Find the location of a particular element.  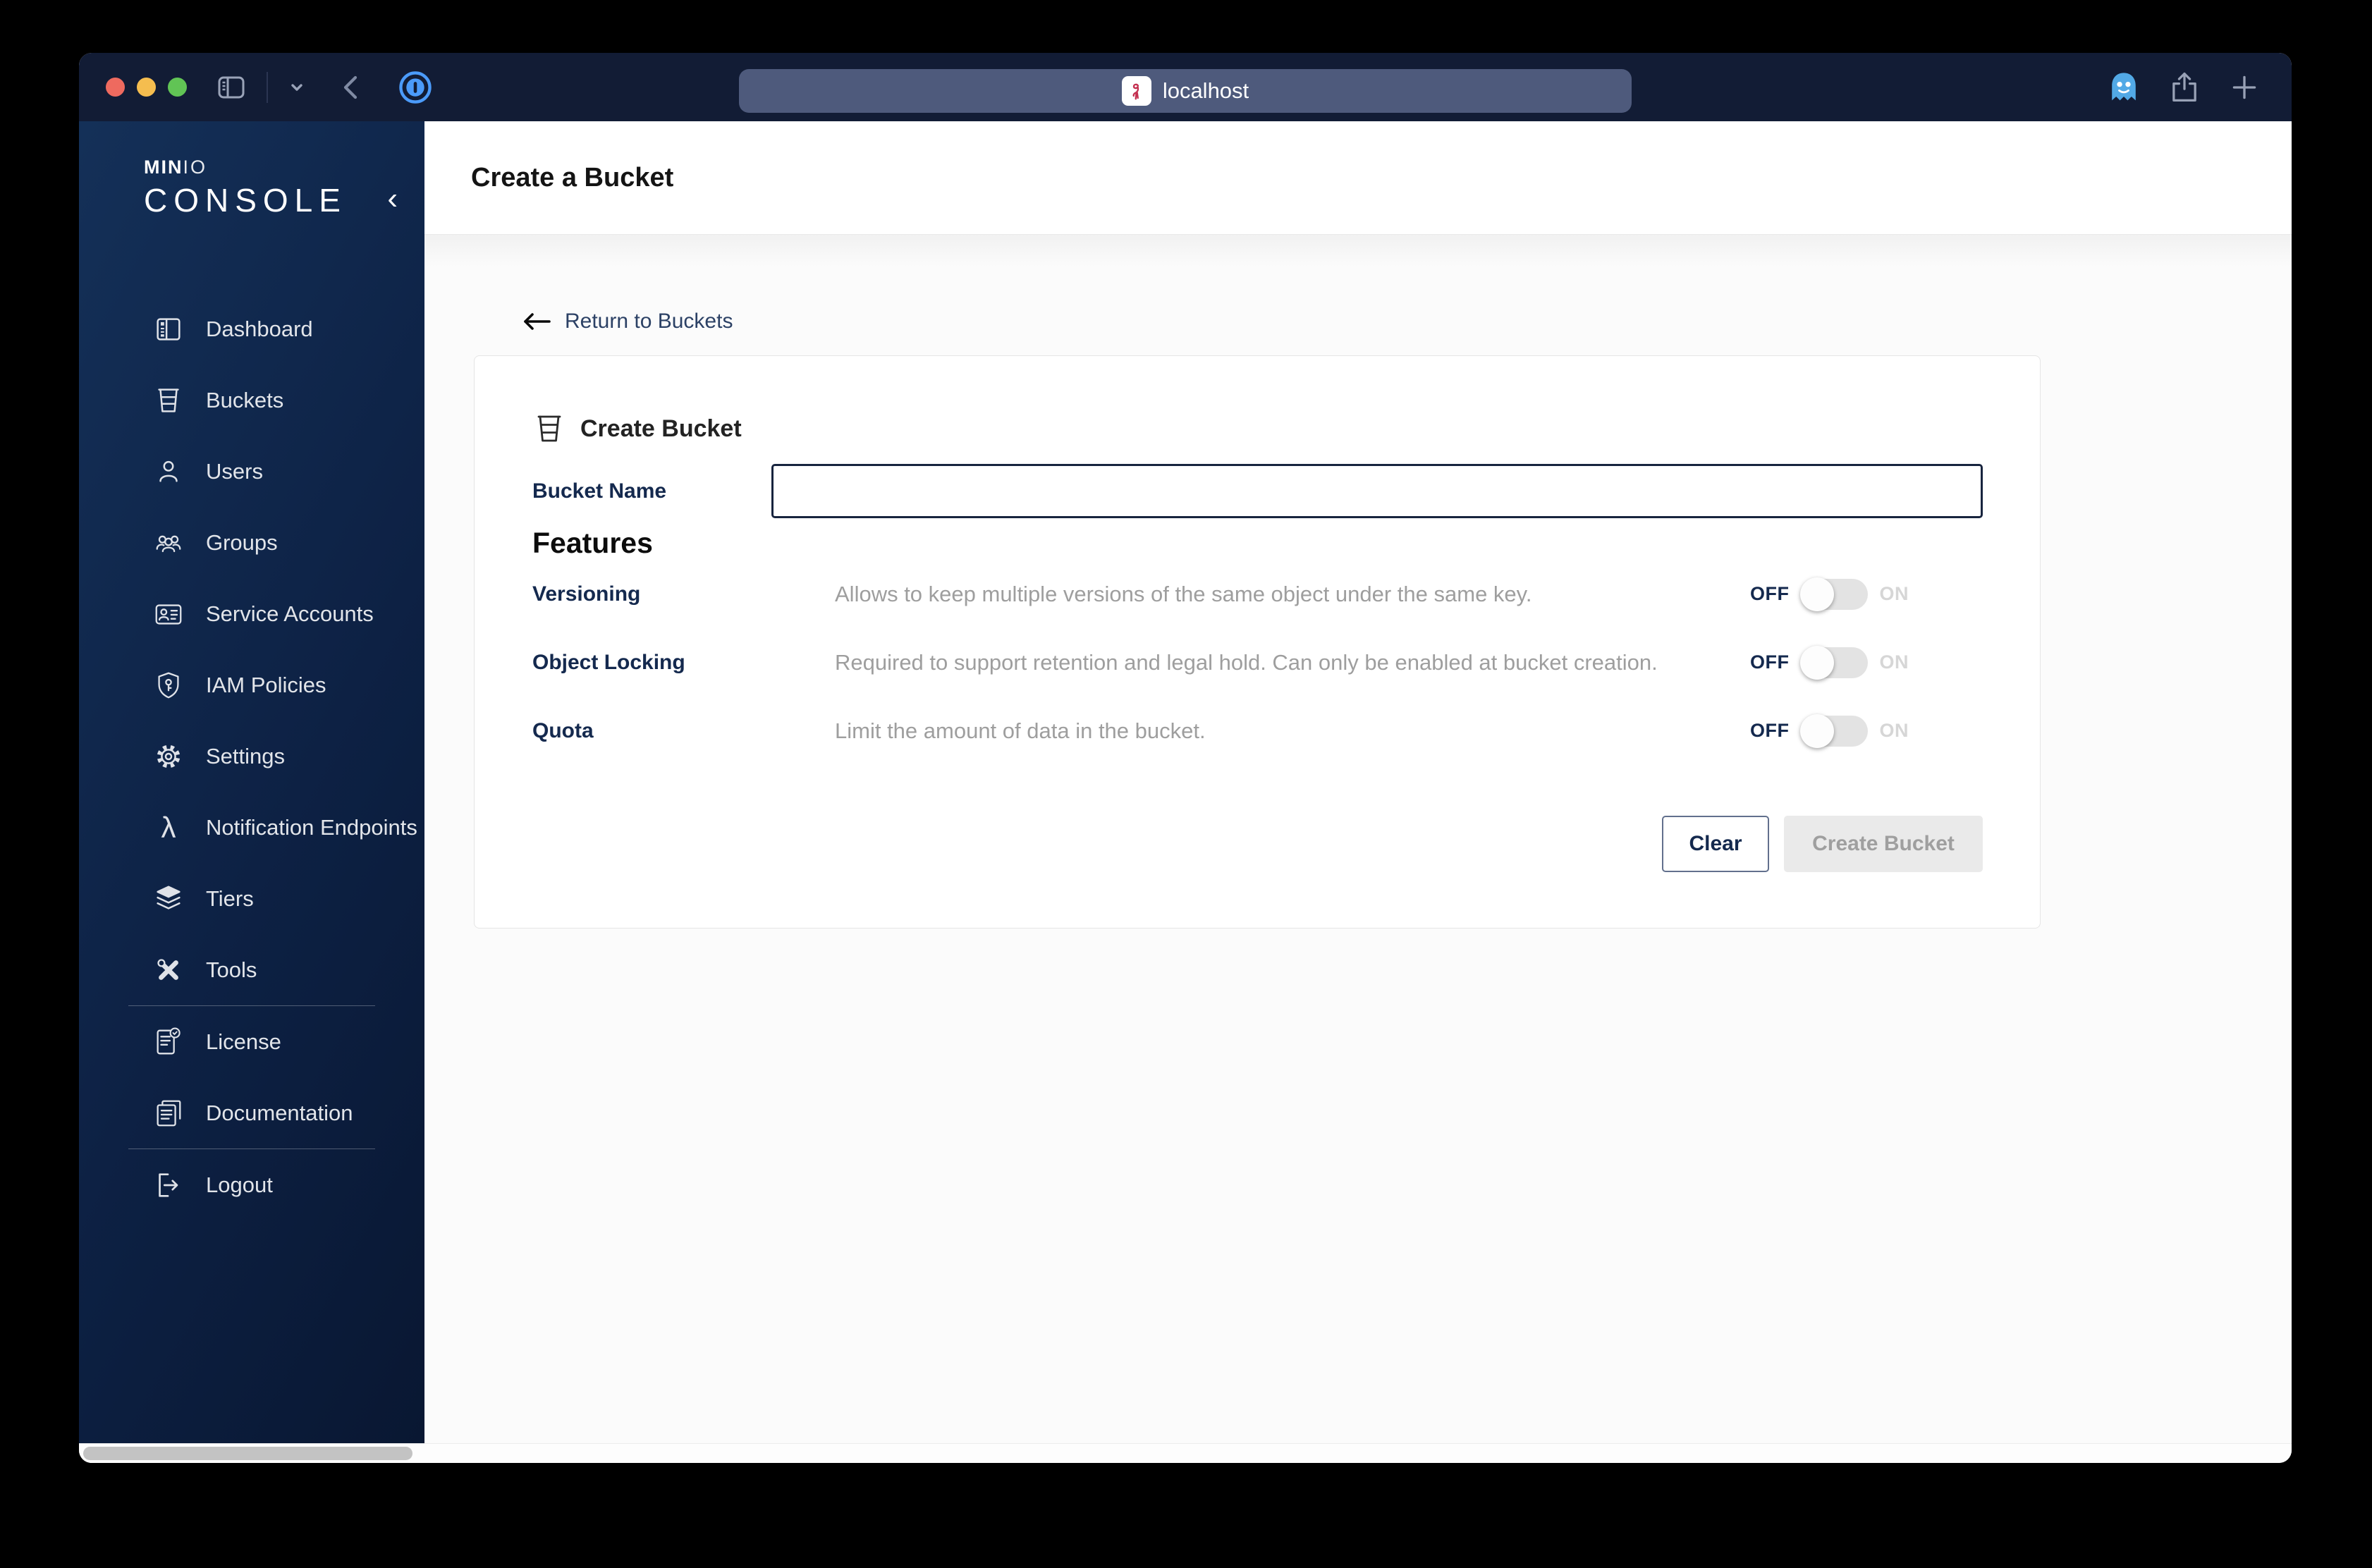

object-locking-toggle is located at coordinates (1834, 662).